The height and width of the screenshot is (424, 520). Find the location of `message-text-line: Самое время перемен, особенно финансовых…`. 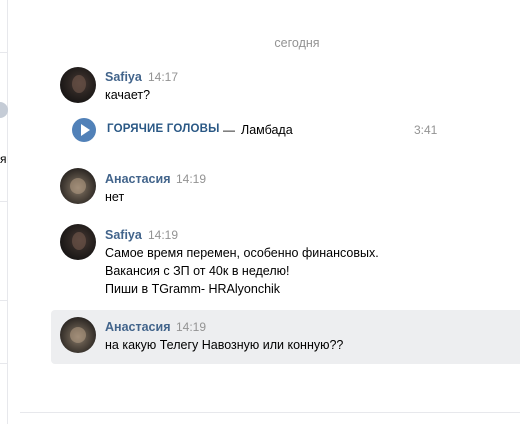

message-text-line: Самое время перемен, особенно финансовых… is located at coordinates (242, 253).